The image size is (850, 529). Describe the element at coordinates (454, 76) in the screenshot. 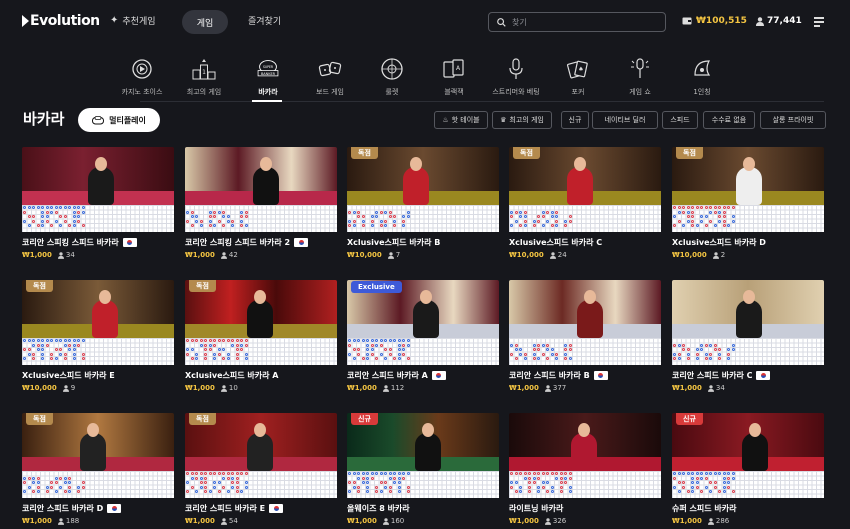

I see `category-cards: A 블랙잭` at that location.